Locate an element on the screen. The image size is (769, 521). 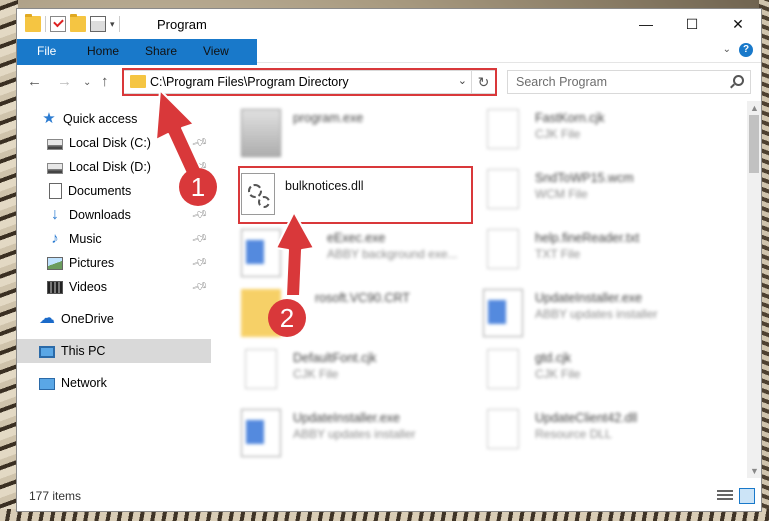
step-1-badge: 1 is located at coordinates (198, 187).